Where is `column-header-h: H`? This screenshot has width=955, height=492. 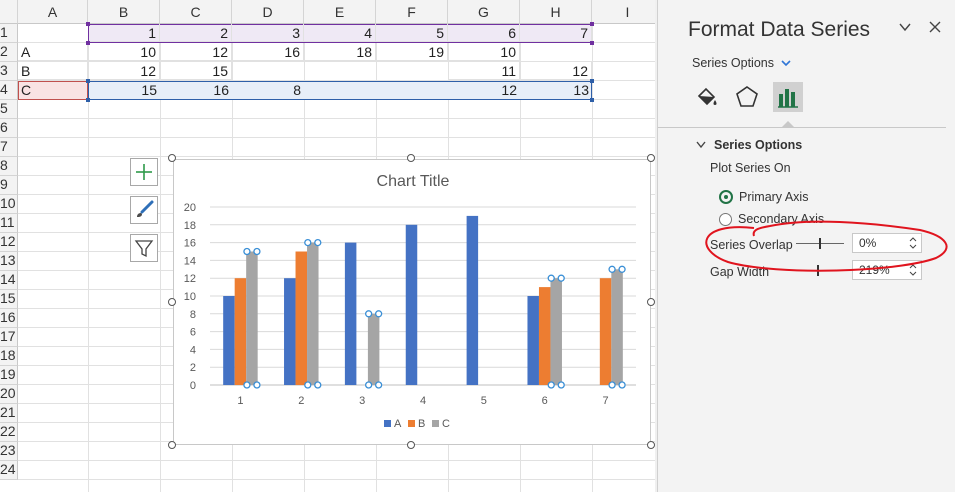
column-header-h: H is located at coordinates (556, 12).